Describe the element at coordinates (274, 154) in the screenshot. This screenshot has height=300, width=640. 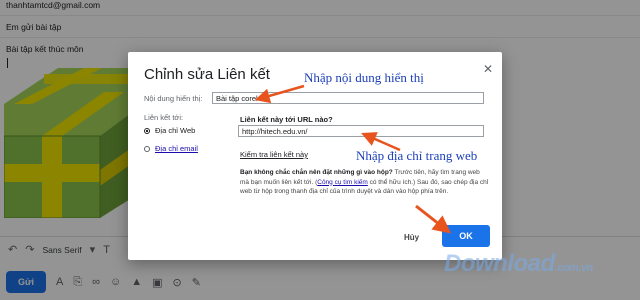
I see `test-link: Kiểm tra liên kết này` at that location.